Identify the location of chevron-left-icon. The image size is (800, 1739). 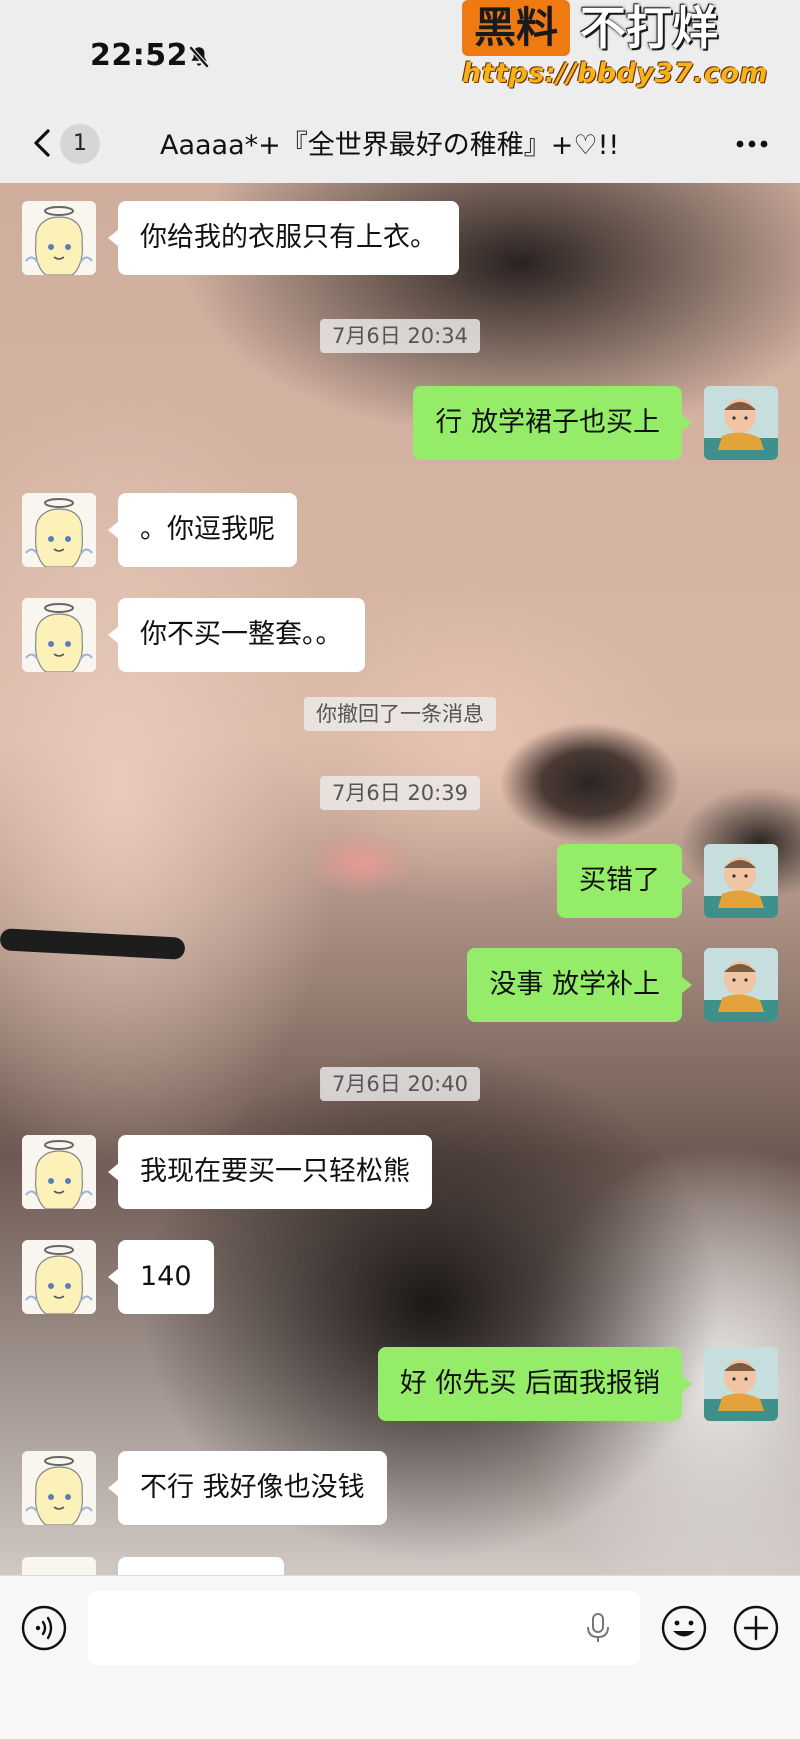
(42, 143).